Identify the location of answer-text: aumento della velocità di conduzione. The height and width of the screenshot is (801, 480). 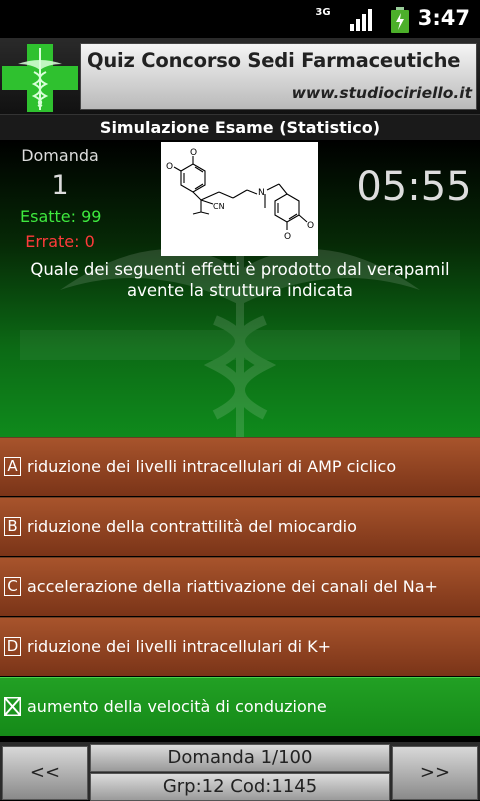
(177, 706).